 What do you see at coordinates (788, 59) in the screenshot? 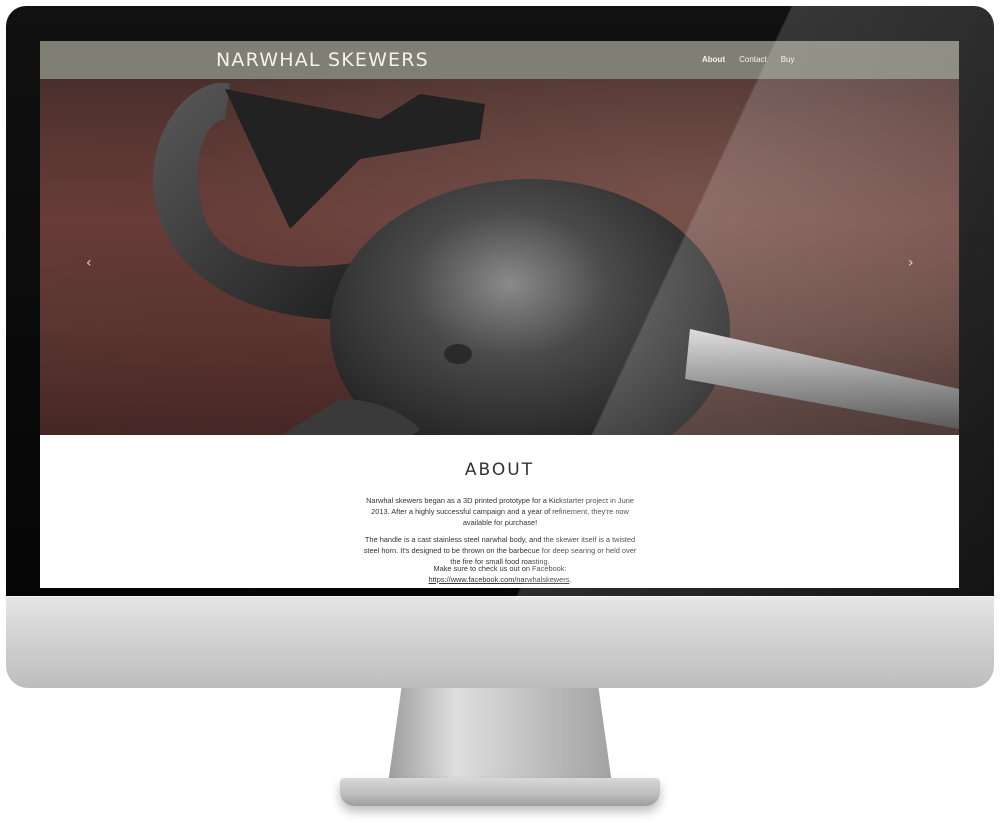
I see `nav-buy: Buy` at bounding box center [788, 59].